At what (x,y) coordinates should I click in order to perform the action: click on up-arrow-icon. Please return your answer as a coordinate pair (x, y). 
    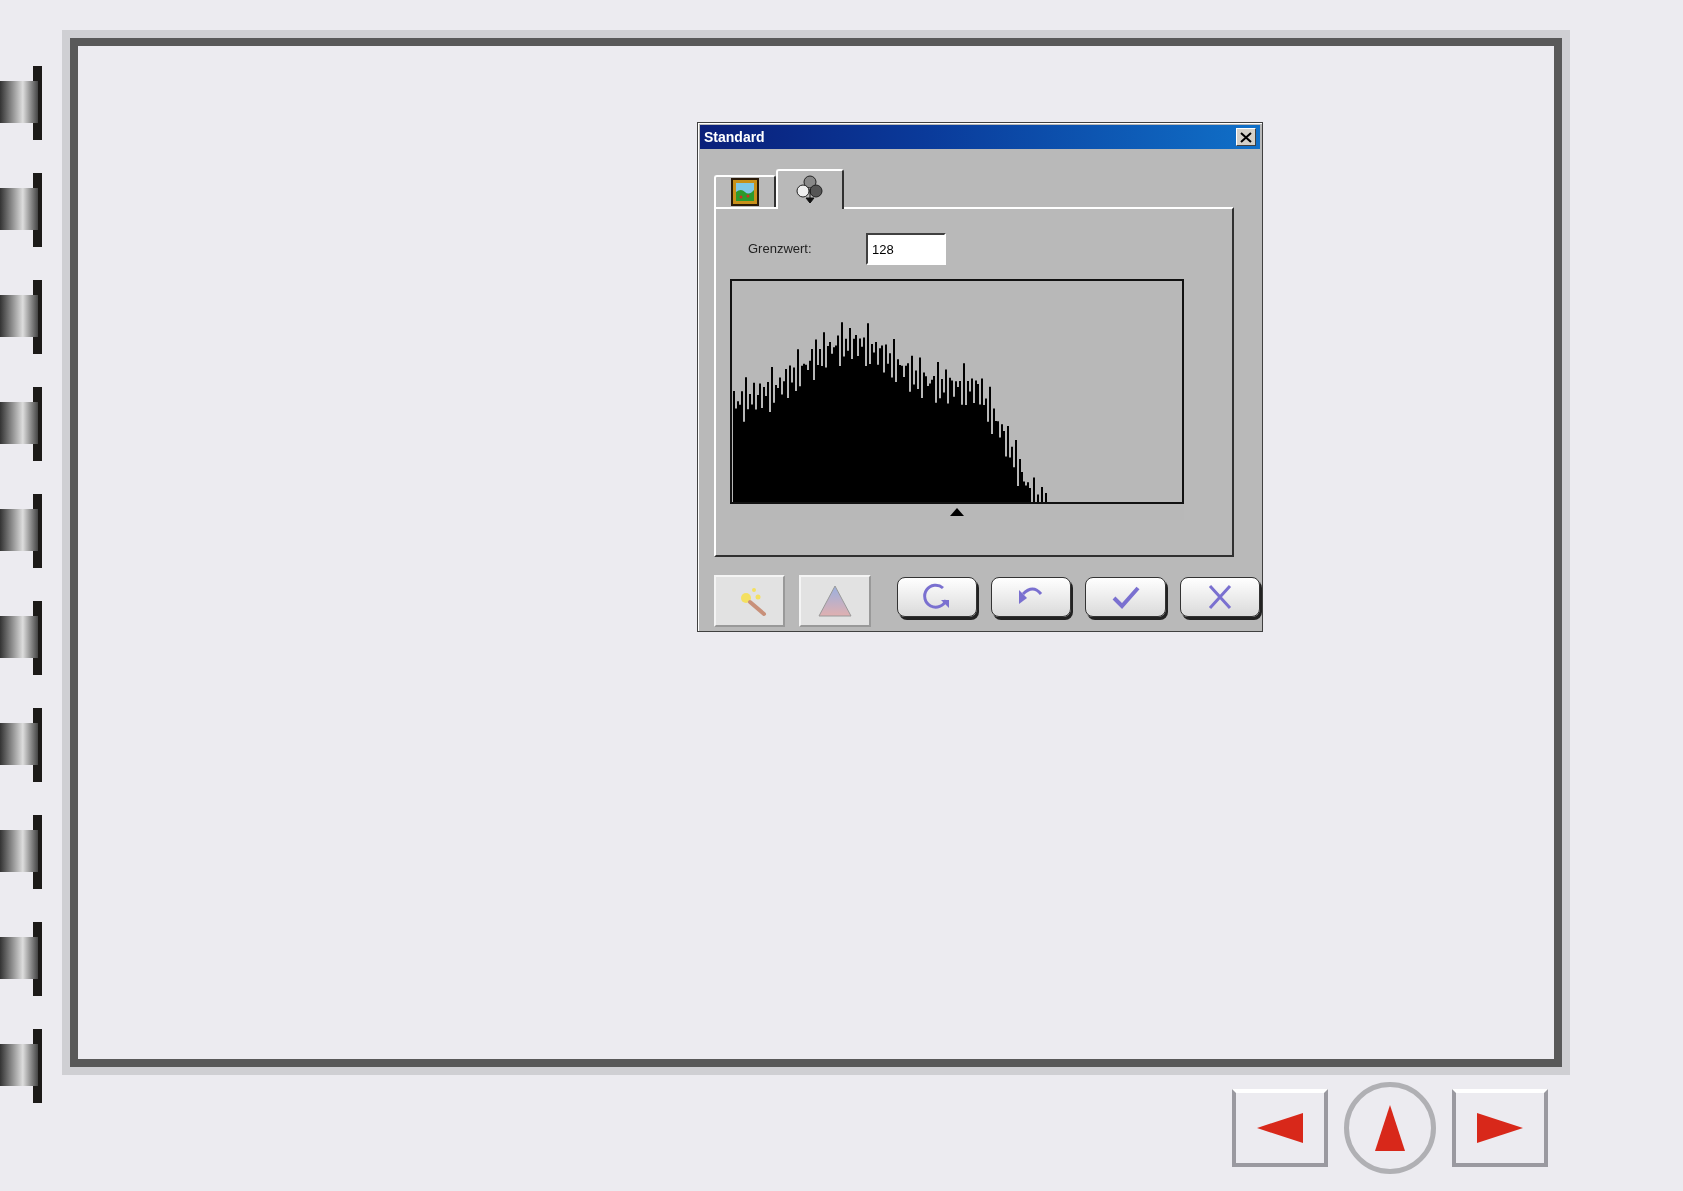
    Looking at the image, I should click on (1390, 1128).